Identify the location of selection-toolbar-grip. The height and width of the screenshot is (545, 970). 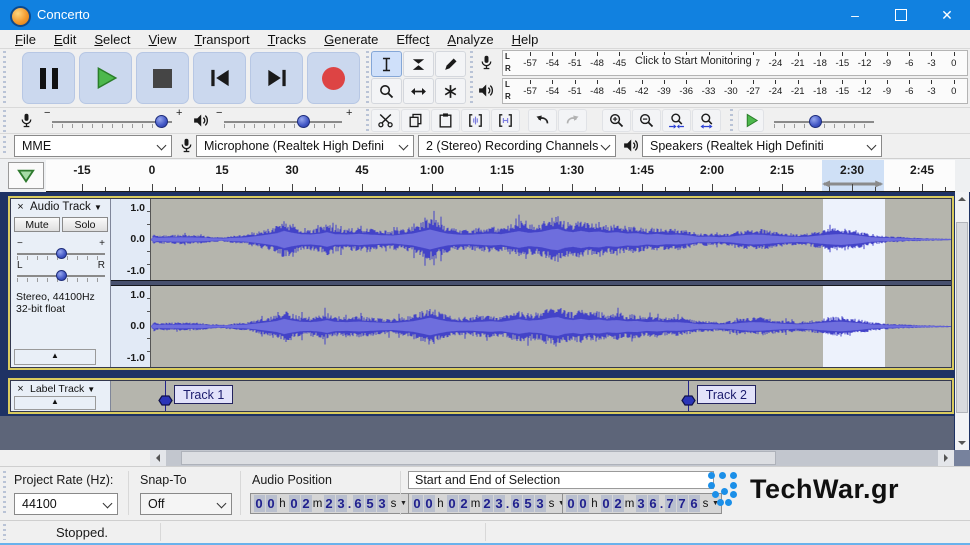
(4, 493).